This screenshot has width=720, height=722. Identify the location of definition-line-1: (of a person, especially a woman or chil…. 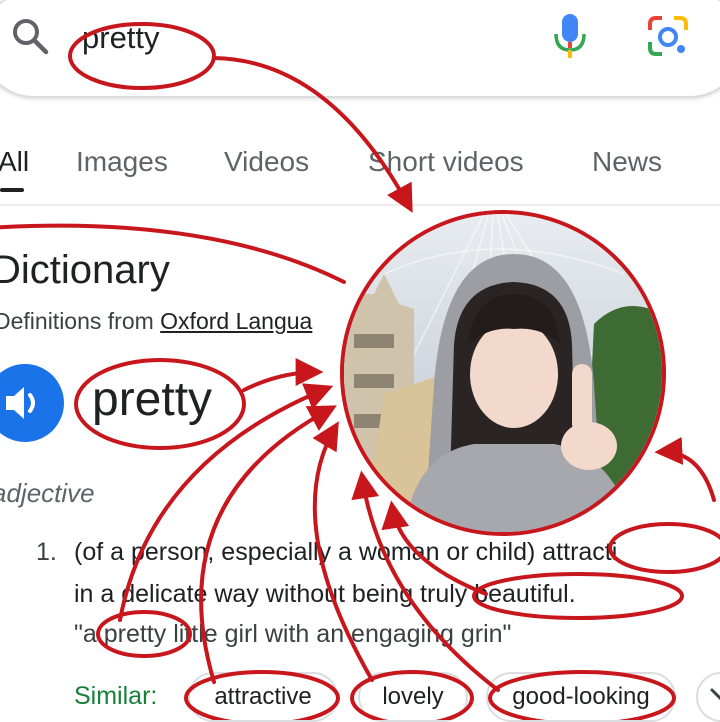
(346, 552).